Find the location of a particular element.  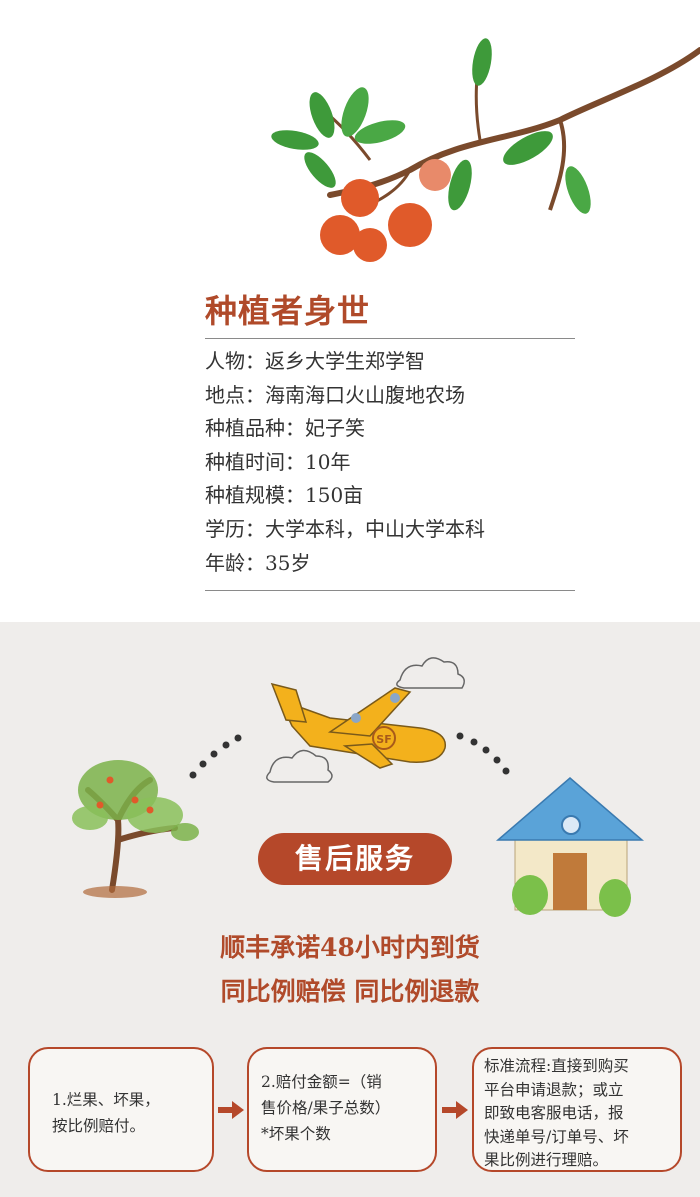

step-text: *坏果个数 is located at coordinates (296, 1134).